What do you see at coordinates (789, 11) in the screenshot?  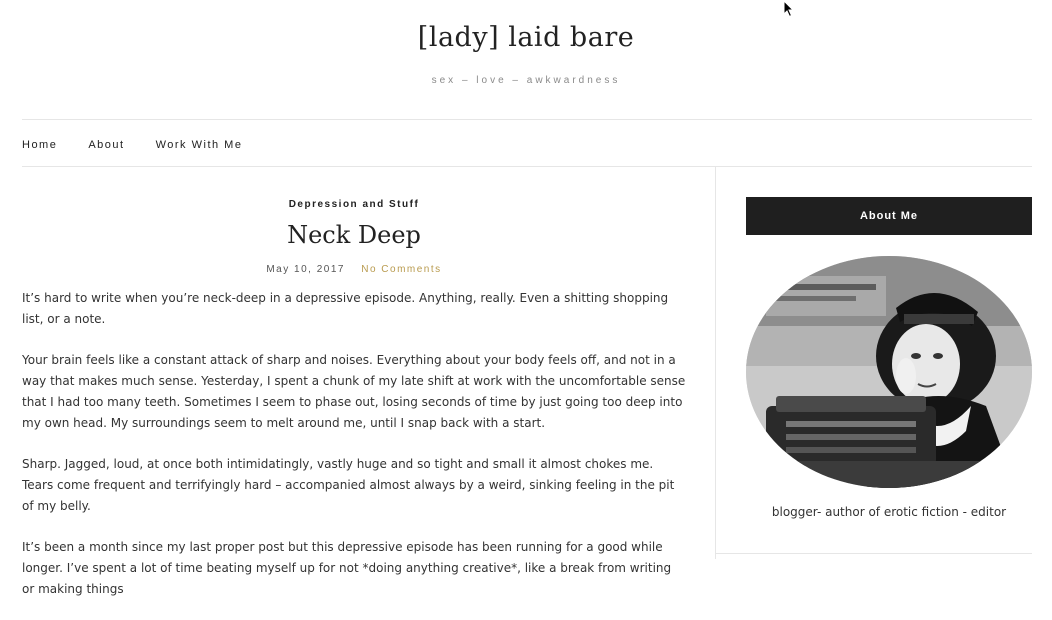 I see `mouse-cursor-icon` at bounding box center [789, 11].